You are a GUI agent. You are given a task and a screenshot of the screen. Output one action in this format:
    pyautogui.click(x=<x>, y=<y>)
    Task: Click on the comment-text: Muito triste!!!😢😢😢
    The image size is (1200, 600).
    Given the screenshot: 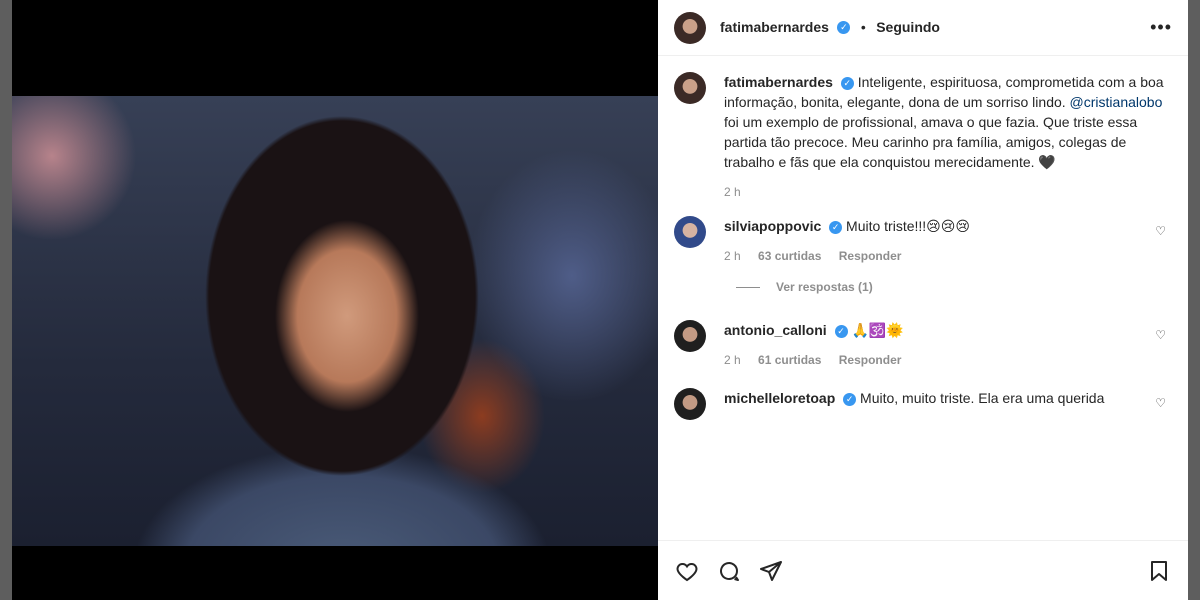 What is the action you would take?
    pyautogui.click(x=908, y=226)
    